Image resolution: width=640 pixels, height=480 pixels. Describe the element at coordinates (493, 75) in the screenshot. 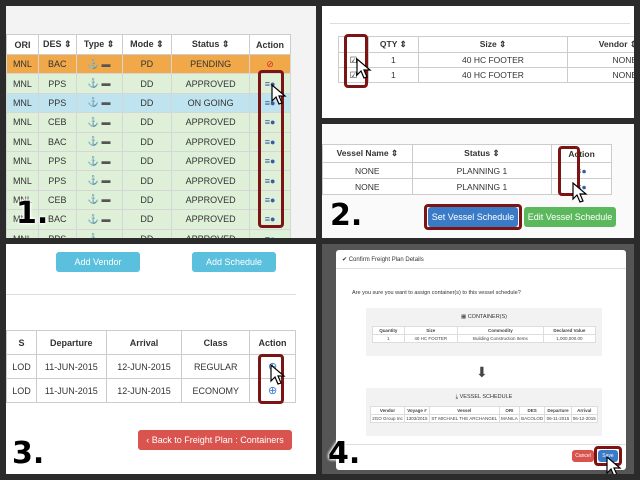

I see `cell-size: 40 HC FOOTER` at that location.